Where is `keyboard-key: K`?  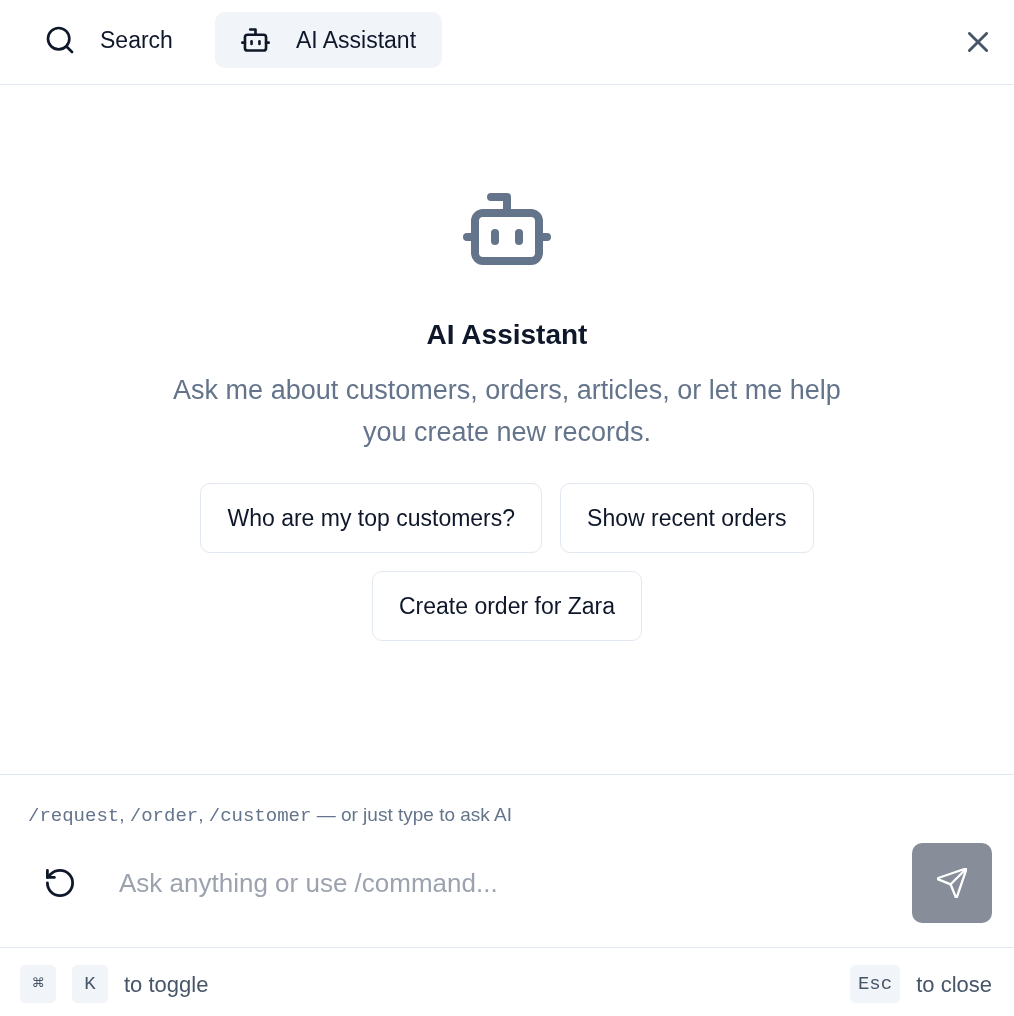
keyboard-key: K is located at coordinates (90, 984).